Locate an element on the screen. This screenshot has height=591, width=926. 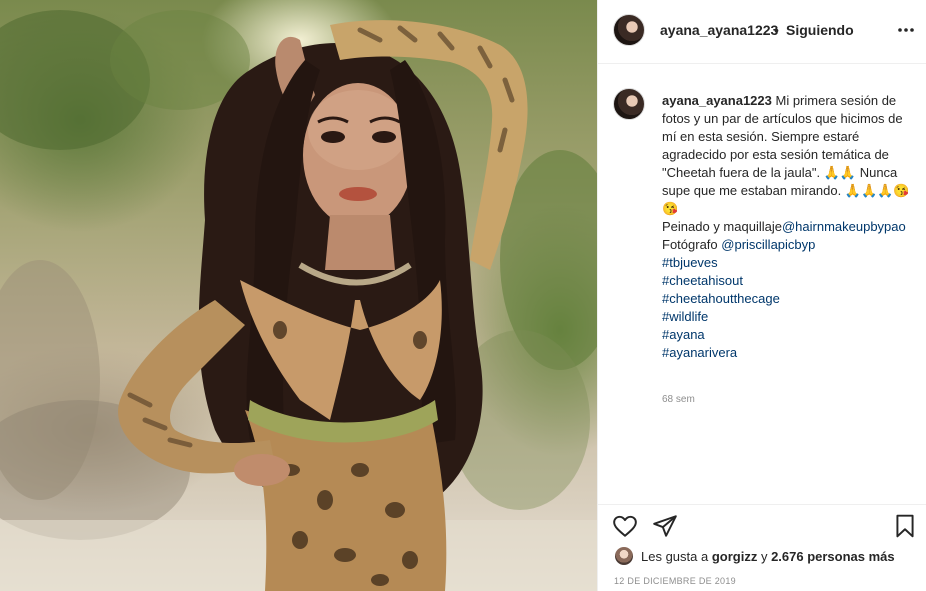
likes-prefix: Les gusta a is located at coordinates (676, 556).